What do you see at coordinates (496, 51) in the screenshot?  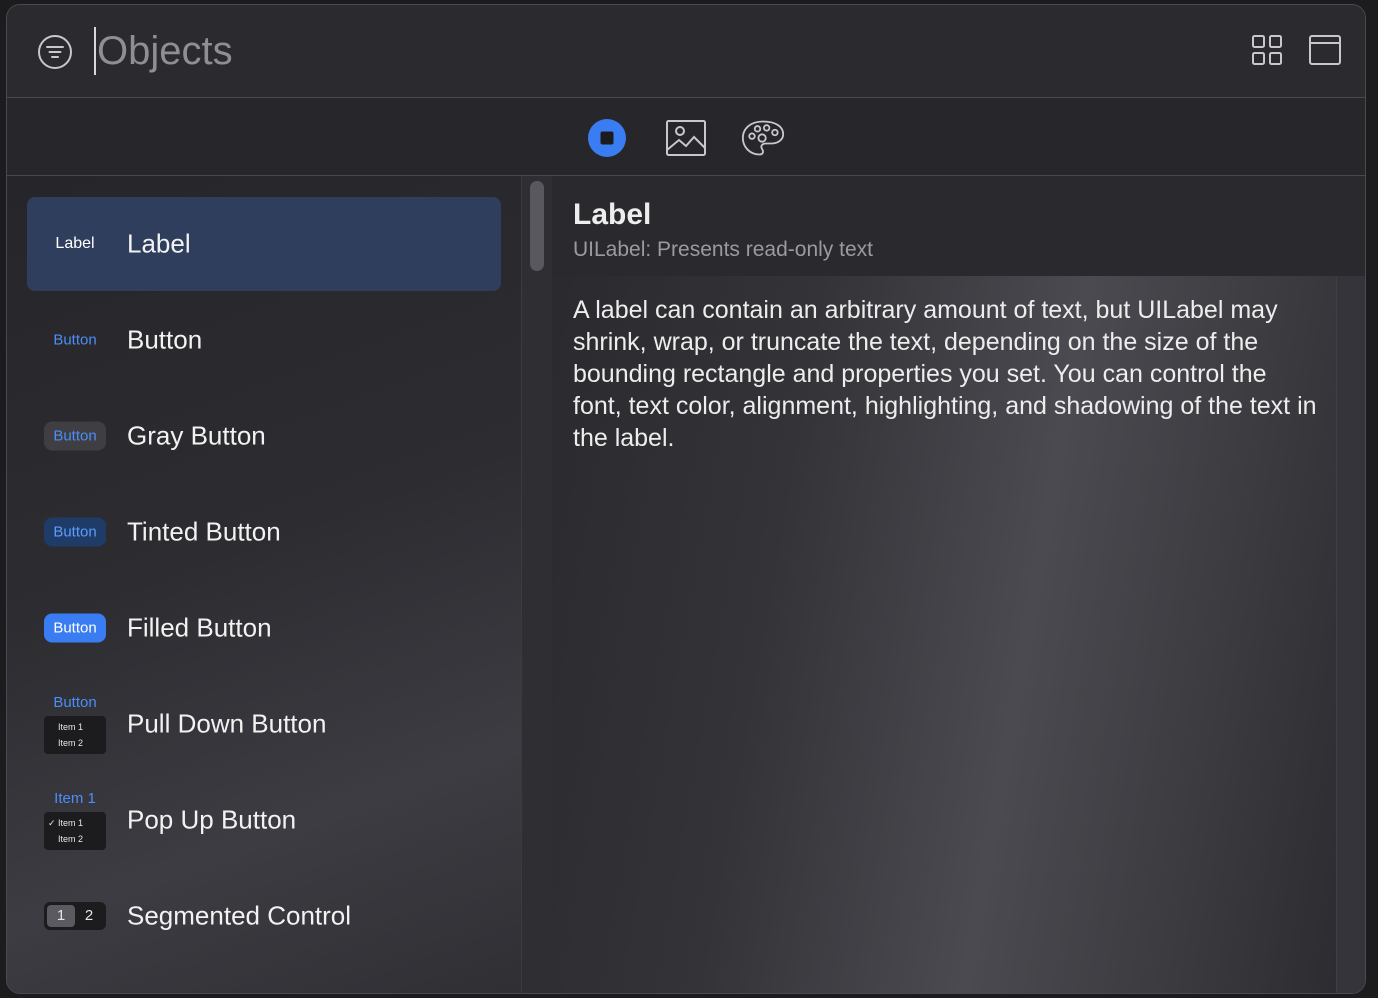 I see `search-input` at bounding box center [496, 51].